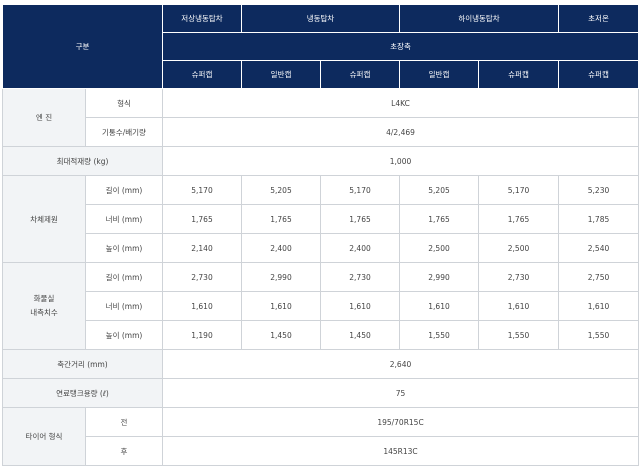  I want to click on table-row: 최대적재량 (kg) 1,000, so click(321, 161).